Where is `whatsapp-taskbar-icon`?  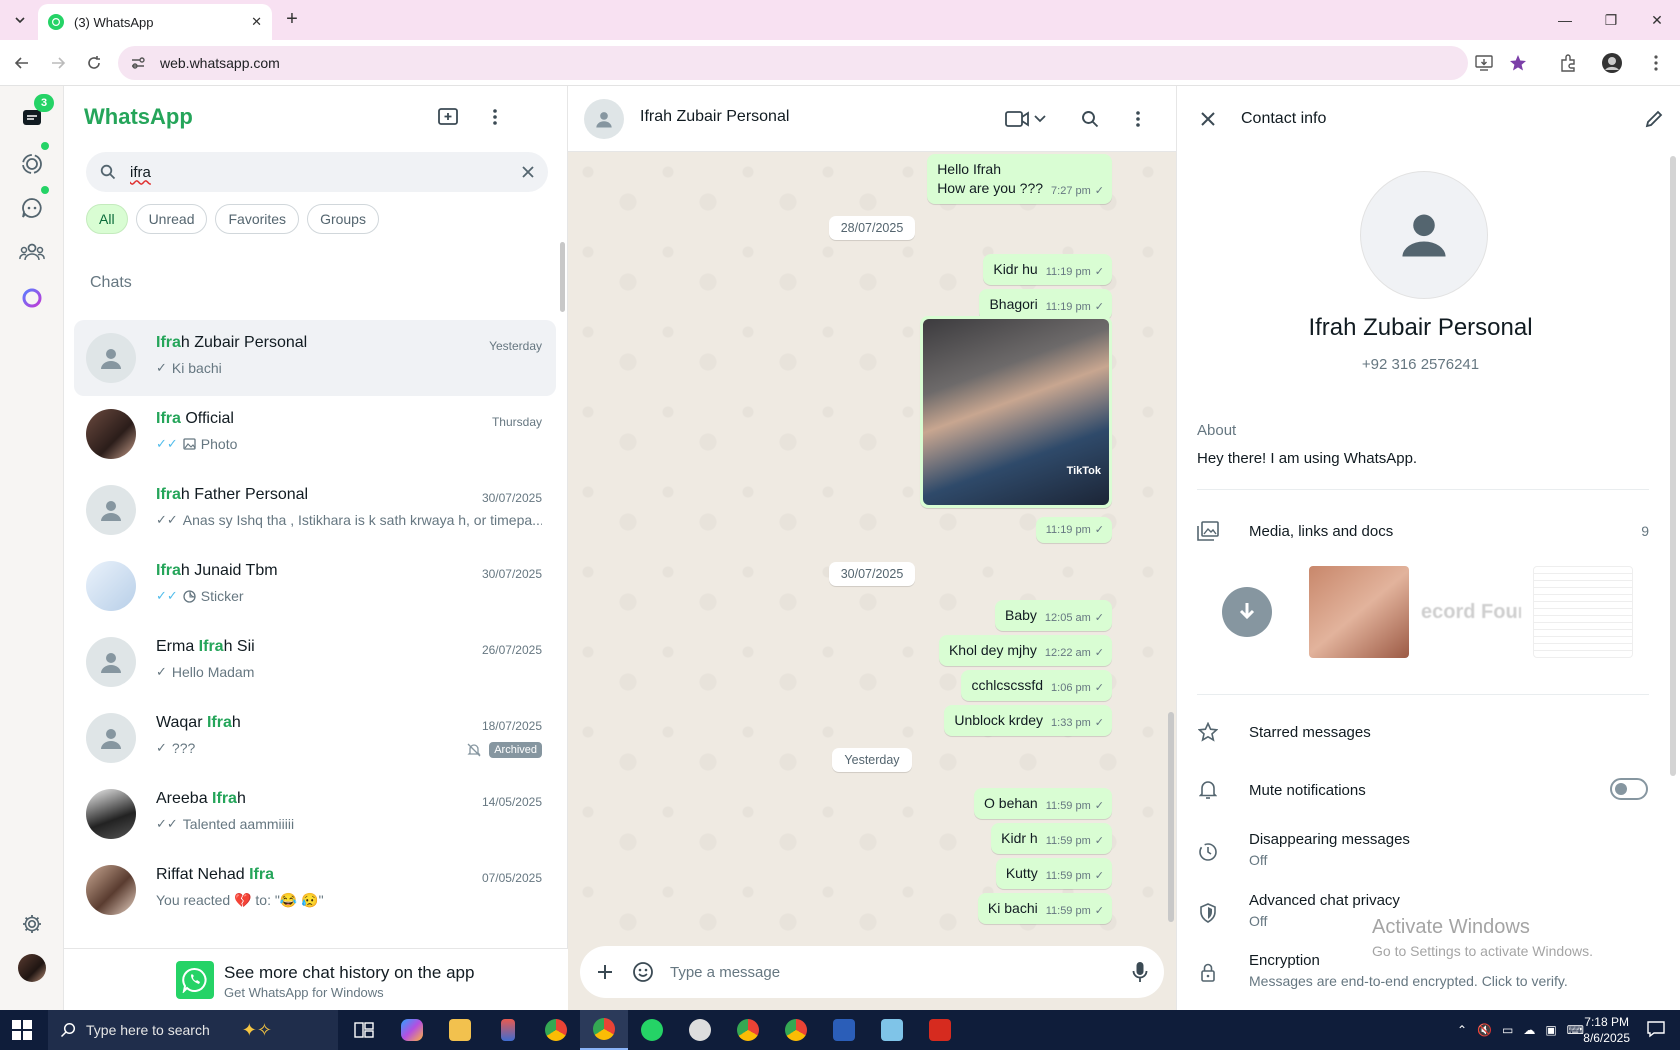
whatsapp-taskbar-icon is located at coordinates (652, 1030).